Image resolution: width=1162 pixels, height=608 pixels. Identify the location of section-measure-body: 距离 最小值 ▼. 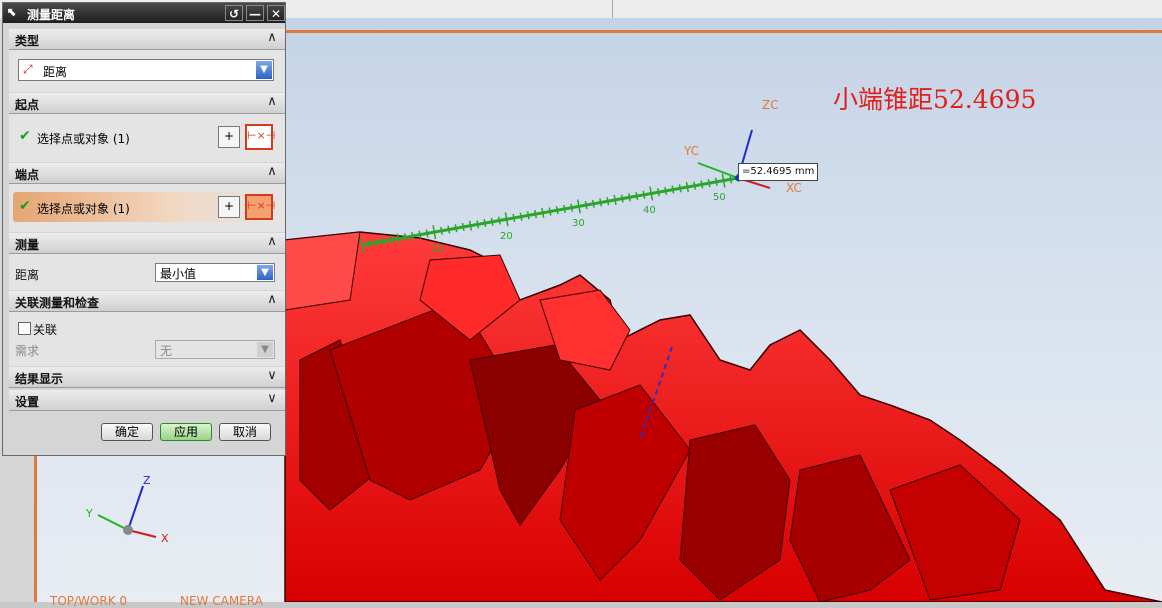
(147, 272).